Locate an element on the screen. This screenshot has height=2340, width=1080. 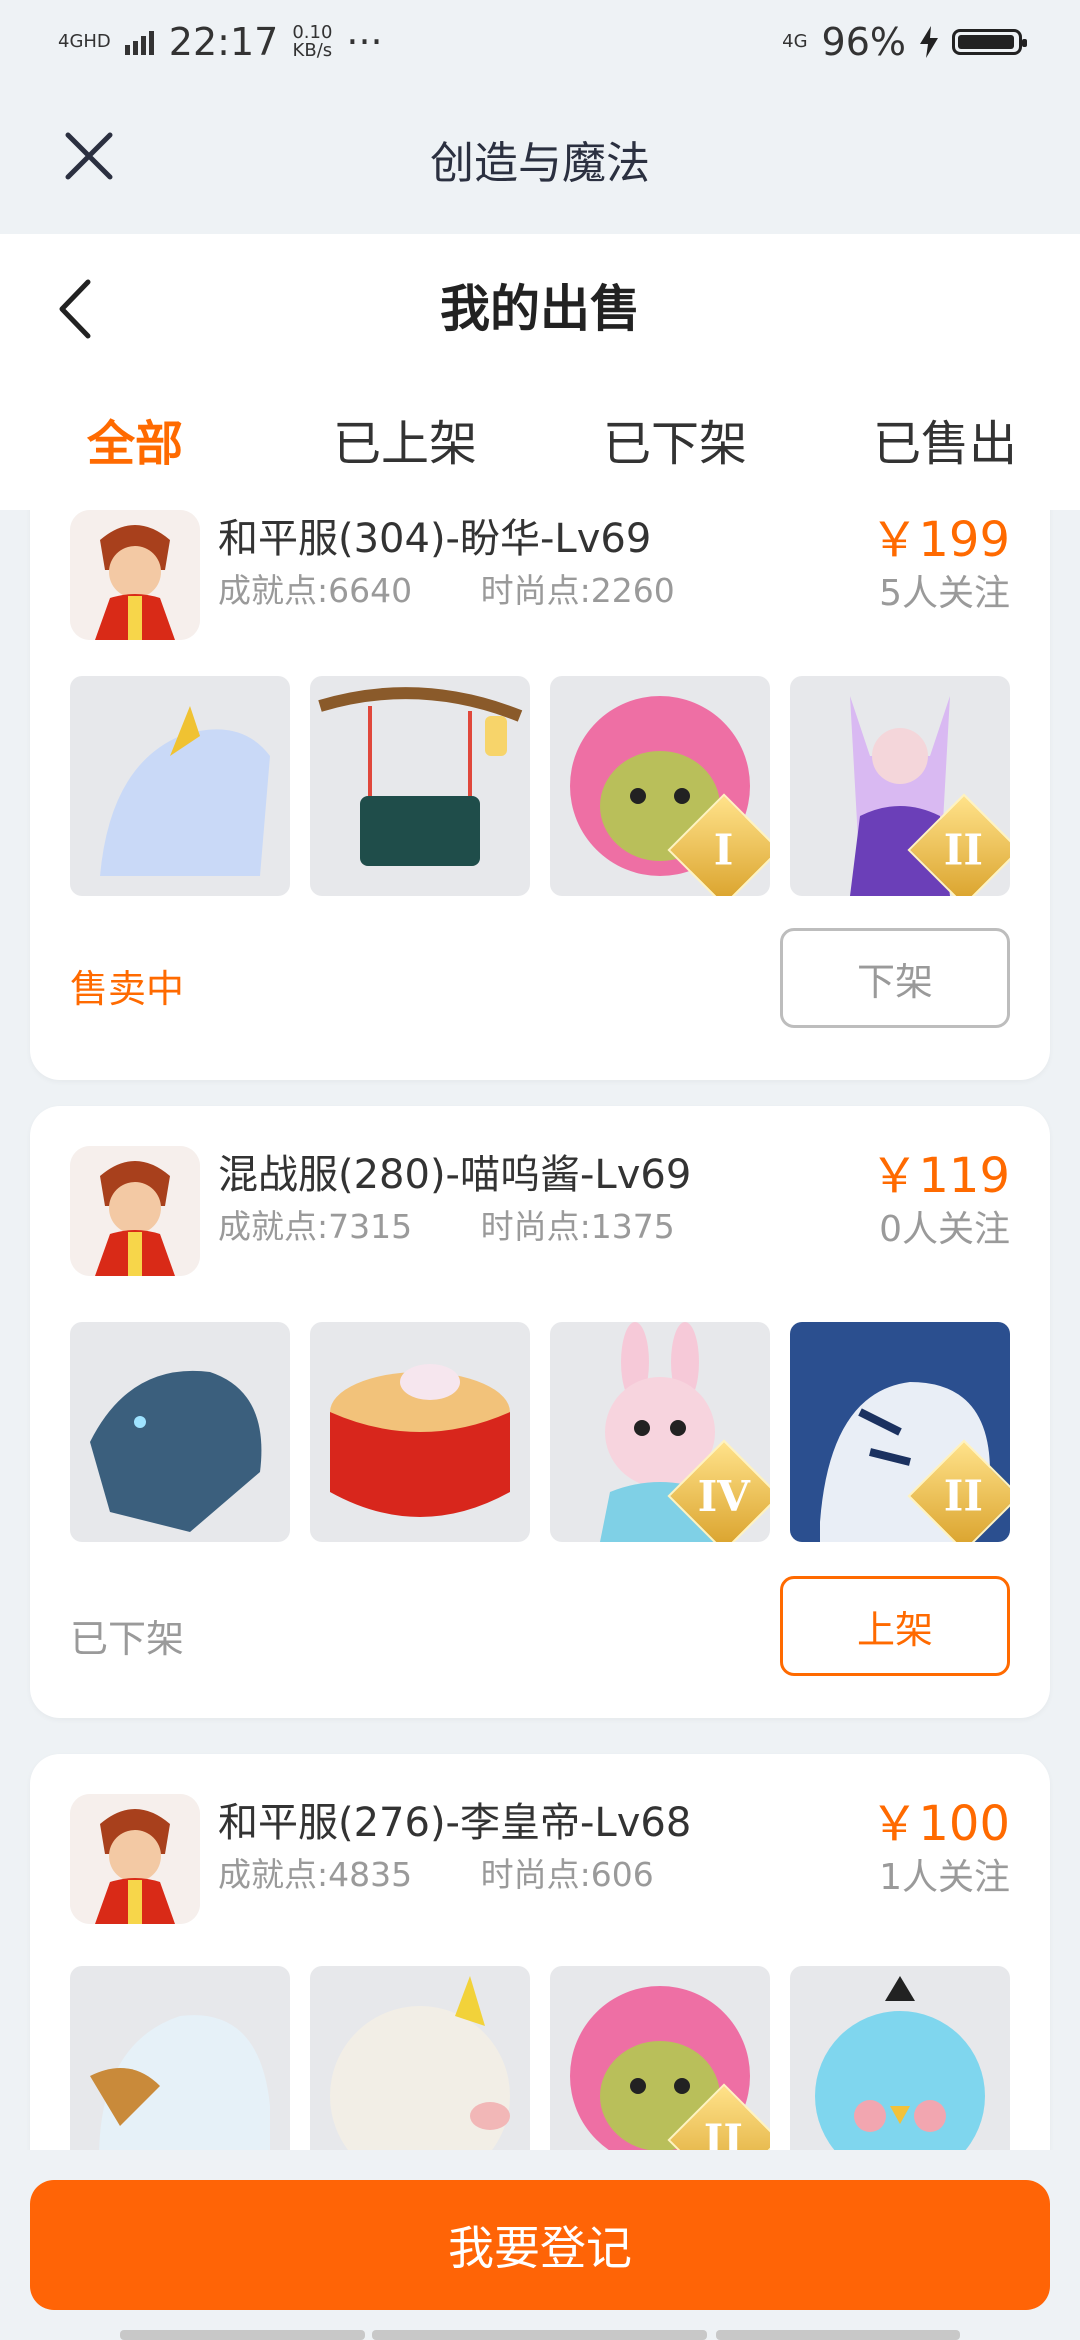
unicorn-pig-icon is located at coordinates (420, 2058).